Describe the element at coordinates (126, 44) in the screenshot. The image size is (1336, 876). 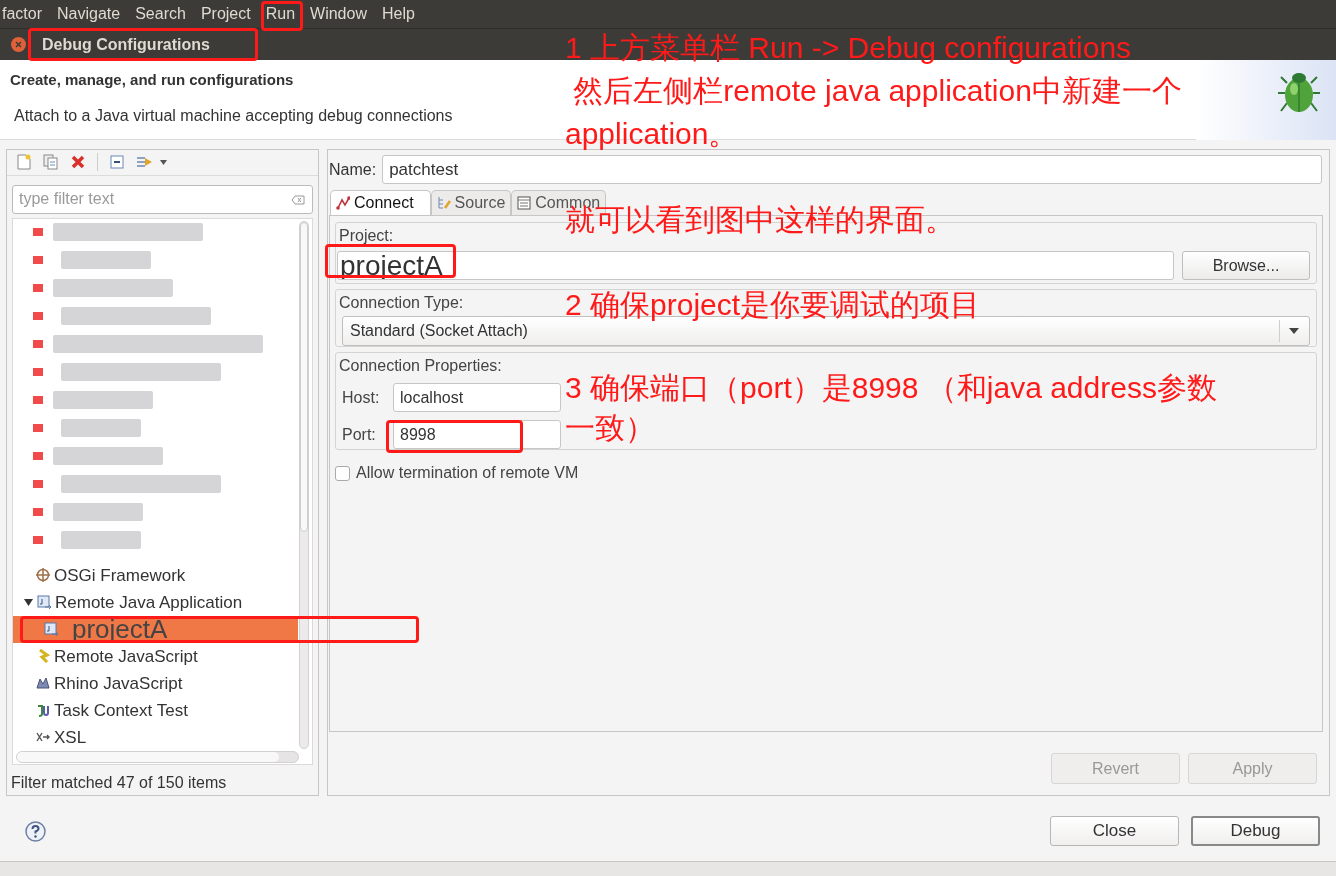
I see `window-title: Debug Configurations` at that location.